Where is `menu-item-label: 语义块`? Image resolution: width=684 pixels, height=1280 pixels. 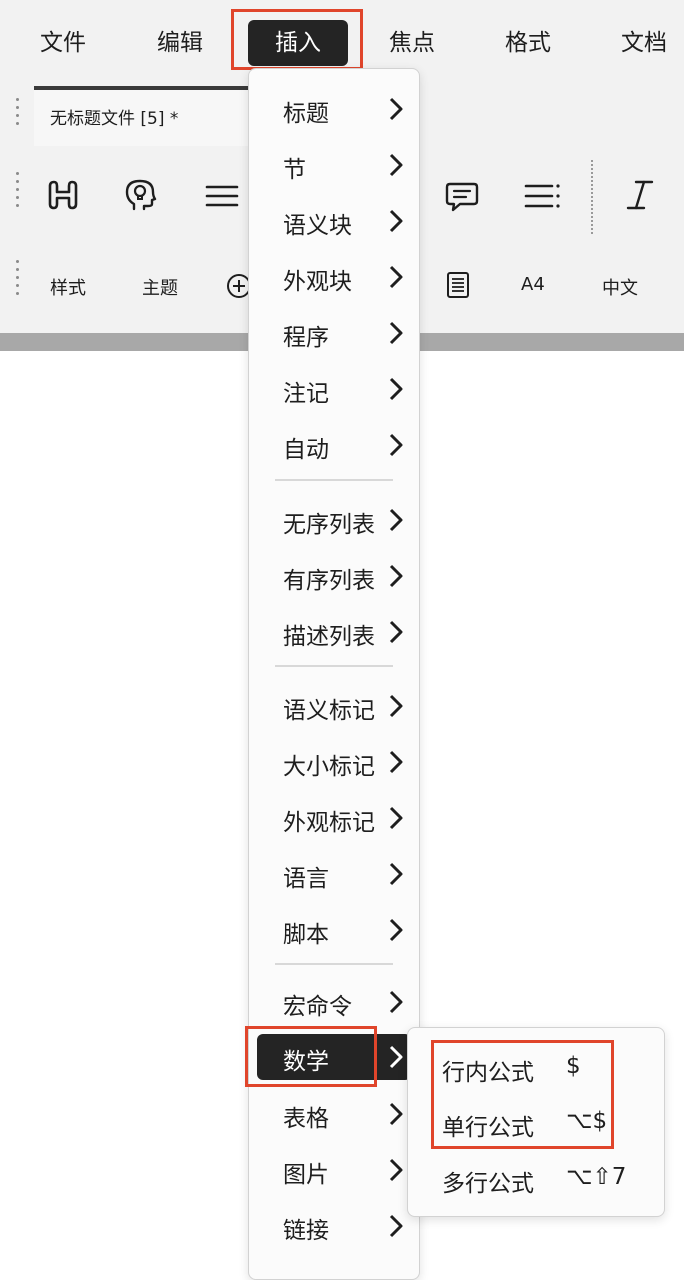
menu-item-label: 语义块 is located at coordinates (317, 226).